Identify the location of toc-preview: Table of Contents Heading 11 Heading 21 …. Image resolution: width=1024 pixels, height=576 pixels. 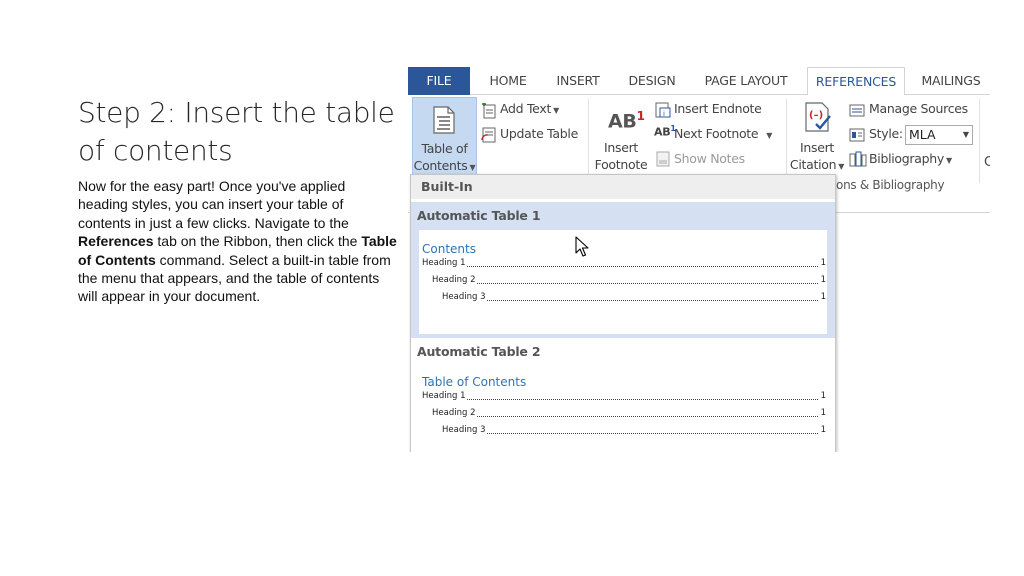
(623, 407).